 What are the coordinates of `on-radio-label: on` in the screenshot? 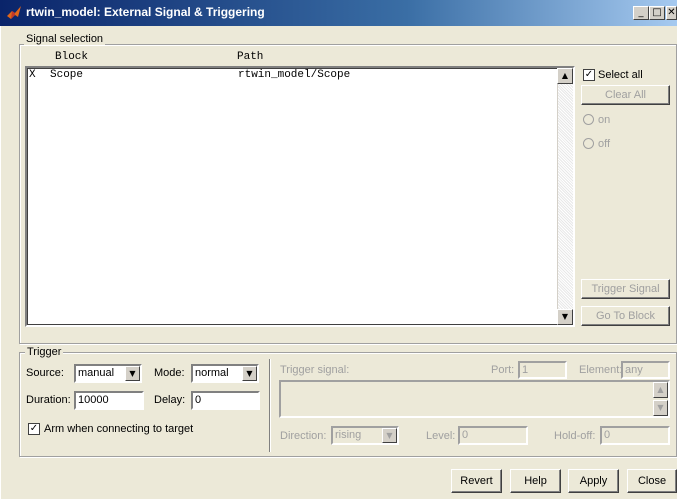 It's located at (604, 120).